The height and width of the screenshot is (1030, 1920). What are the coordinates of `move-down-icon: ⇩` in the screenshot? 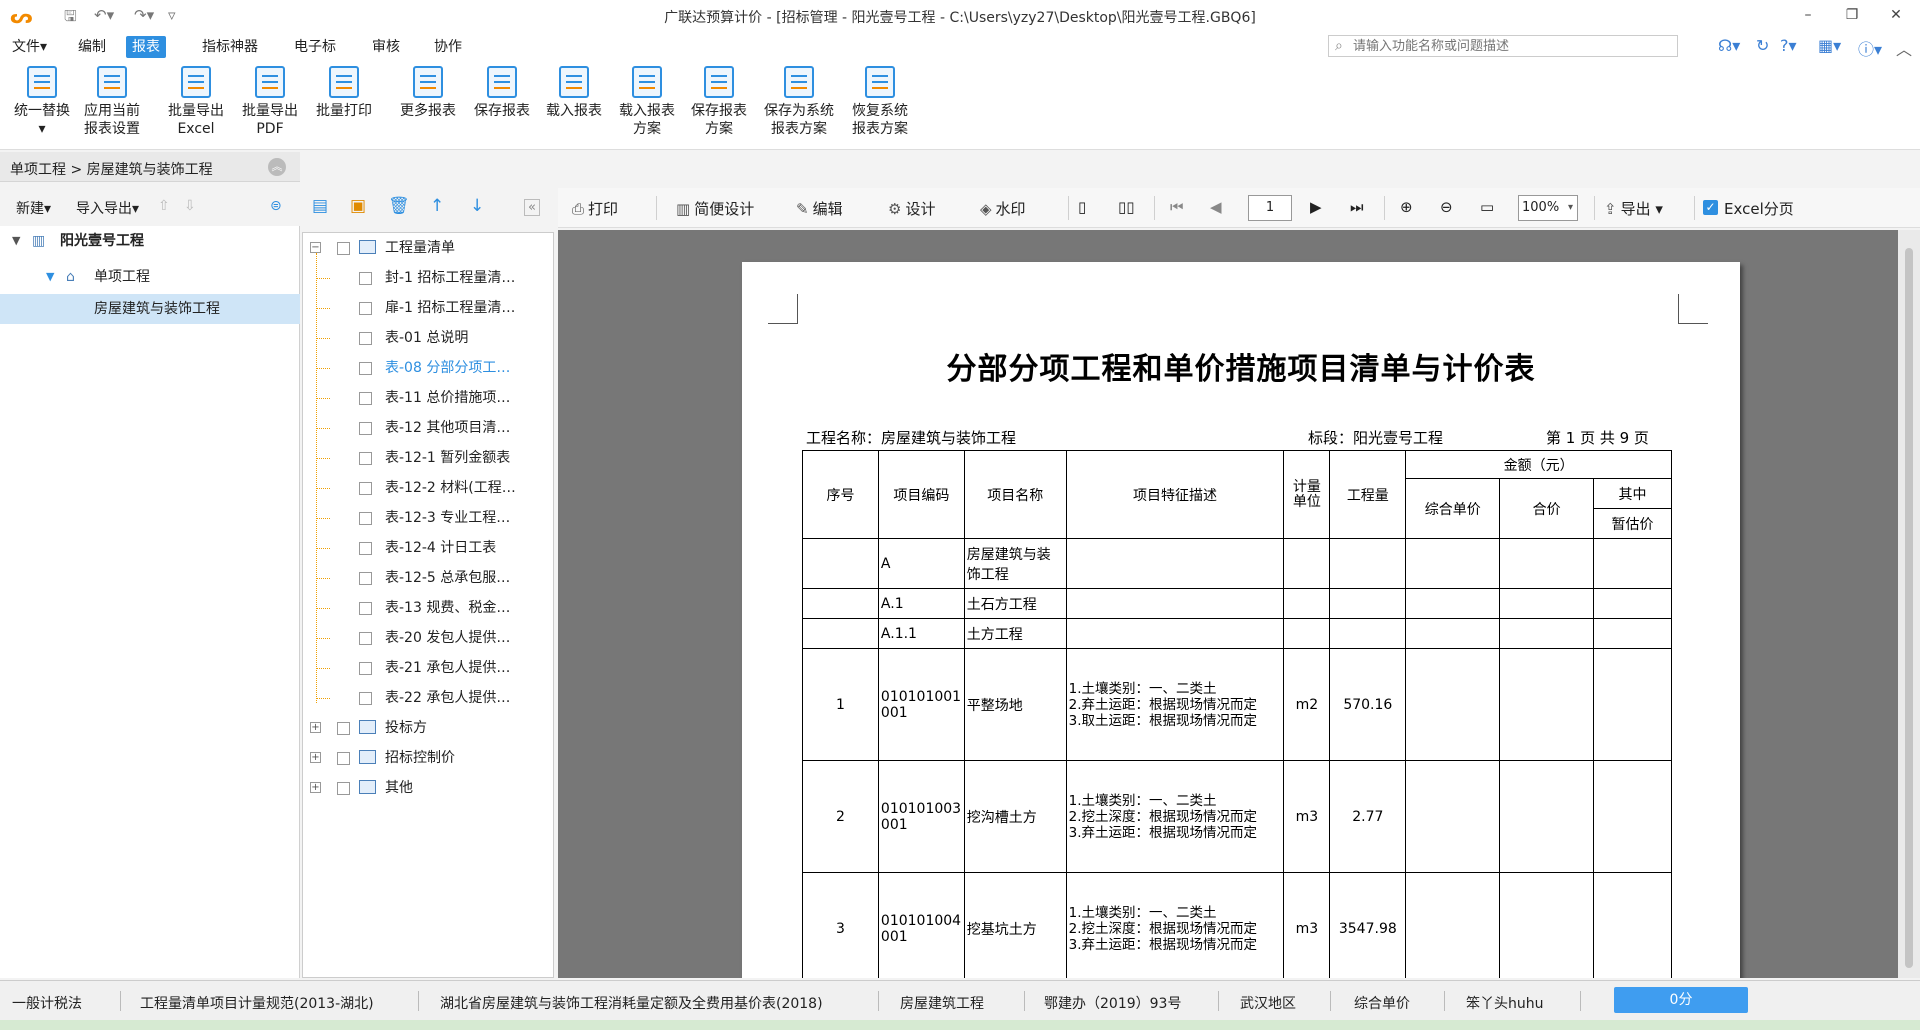 It's located at (190, 206).